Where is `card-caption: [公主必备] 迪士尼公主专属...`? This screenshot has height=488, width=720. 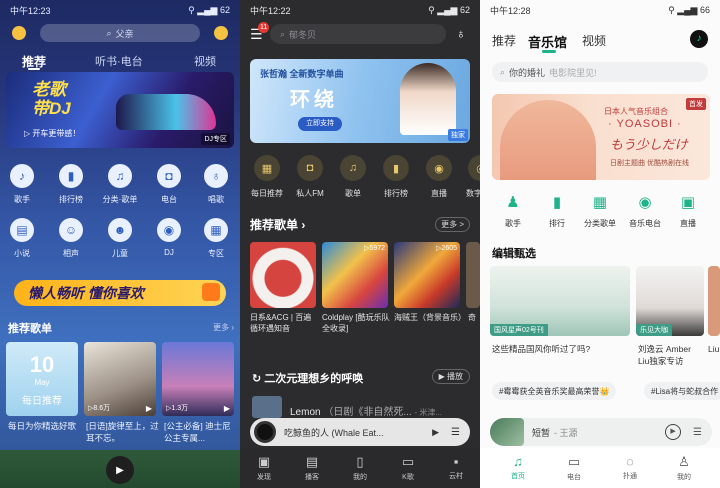
card-caption: [公主必备] 迪士尼公主专属... is located at coordinates (197, 432).